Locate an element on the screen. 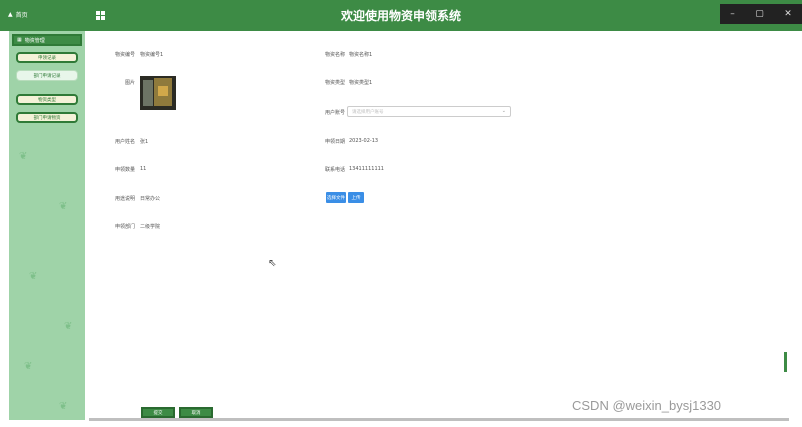 The image size is (802, 427). value-user-name: 张1 is located at coordinates (144, 142).